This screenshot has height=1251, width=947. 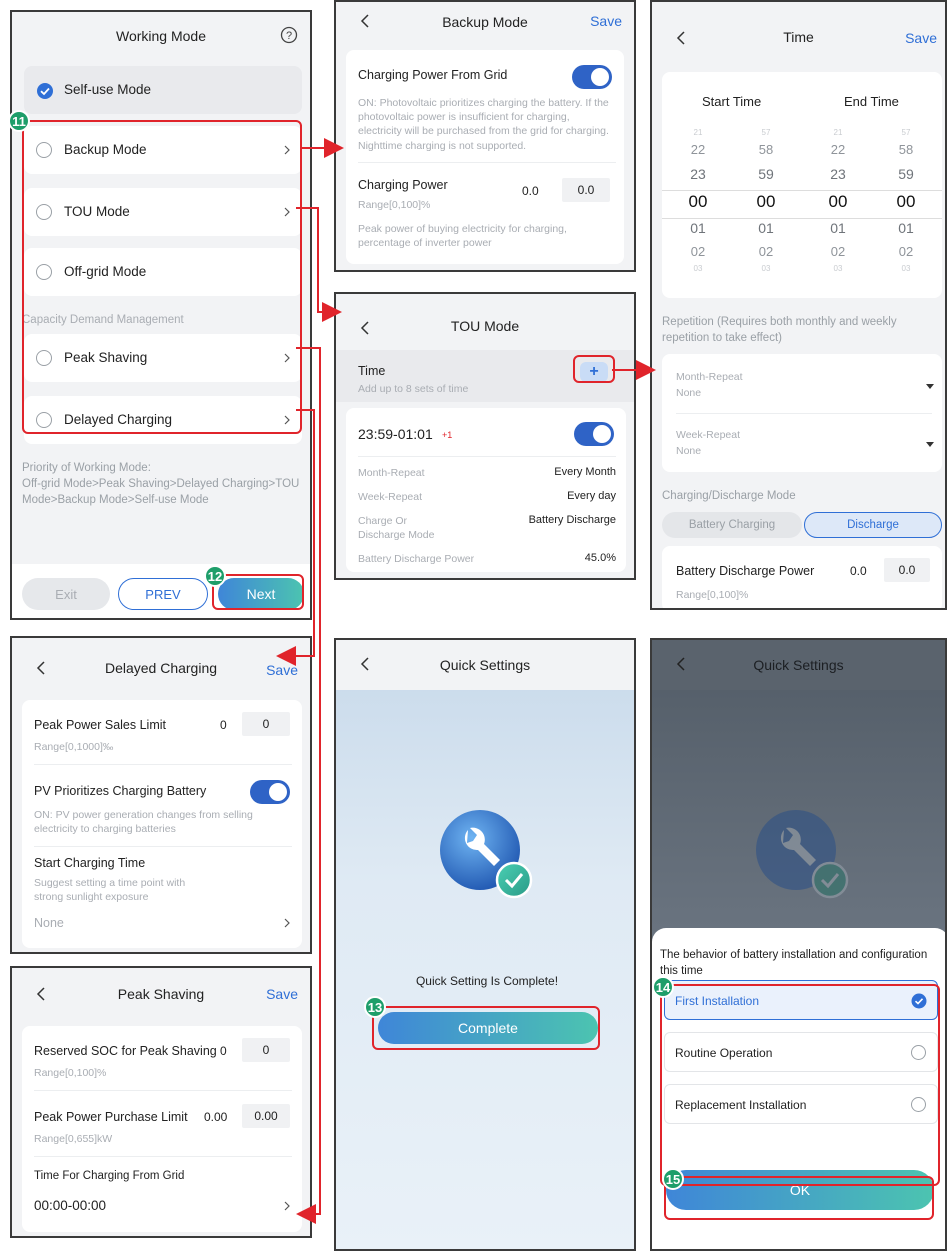 What do you see at coordinates (266, 724) in the screenshot?
I see `sales-limit-input: 0` at bounding box center [266, 724].